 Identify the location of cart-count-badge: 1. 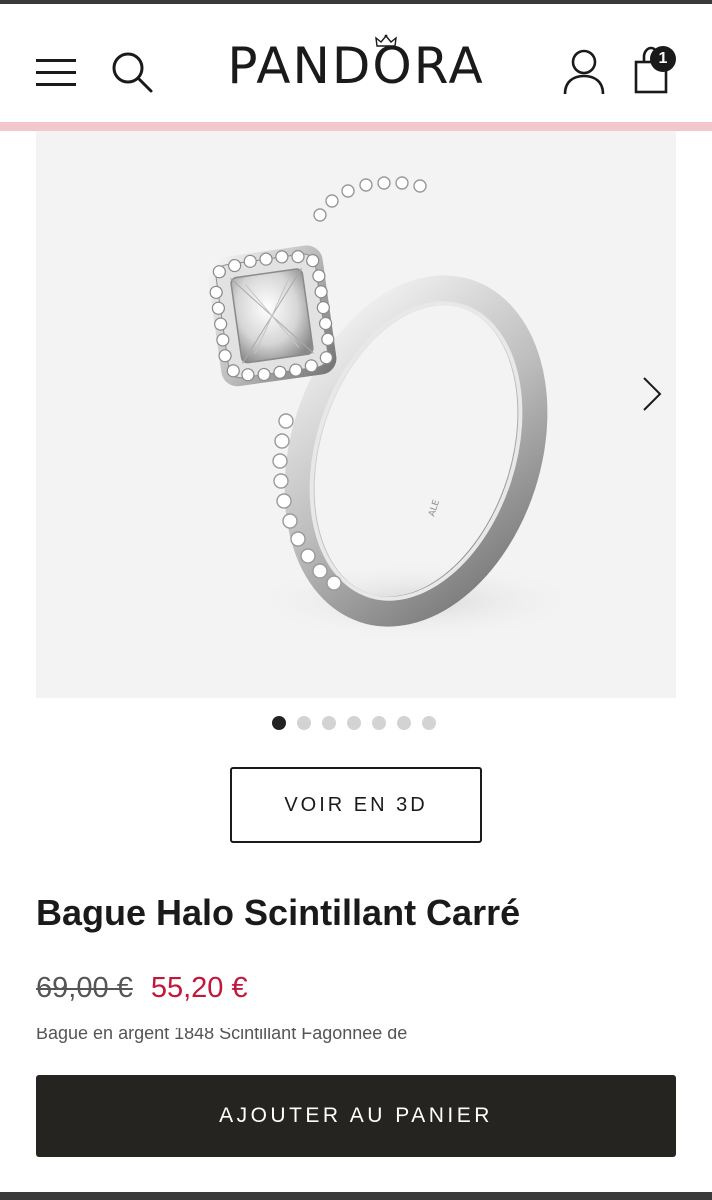
(663, 59).